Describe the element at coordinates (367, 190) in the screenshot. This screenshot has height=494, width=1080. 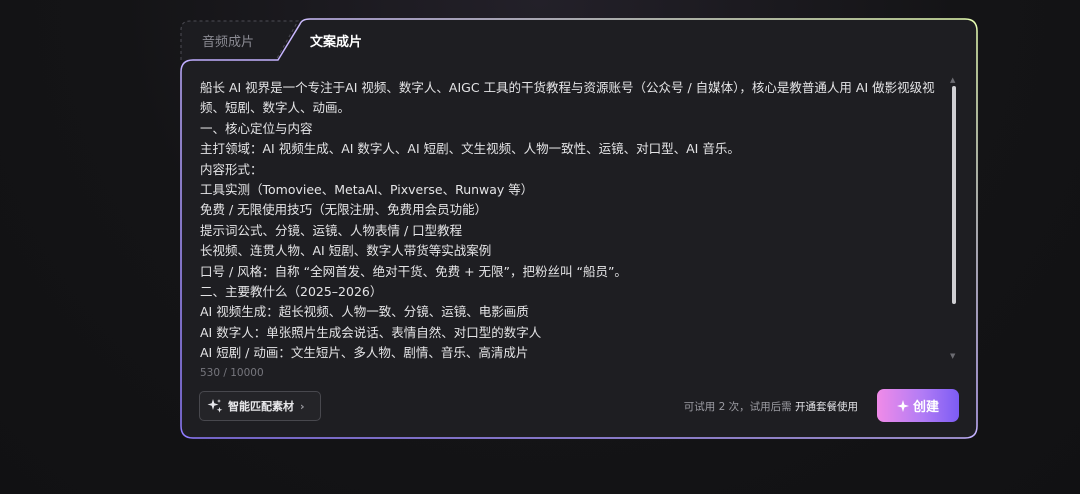
I see `text-line: 工具实测（Tomoviee、MetaAI、Pixverse、Runway 等）` at that location.